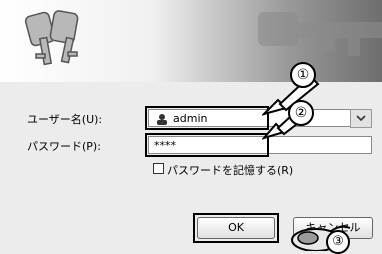 Image resolution: width=382 pixels, height=254 pixels. Describe the element at coordinates (51, 38) in the screenshot. I see `keys-icon` at that location.